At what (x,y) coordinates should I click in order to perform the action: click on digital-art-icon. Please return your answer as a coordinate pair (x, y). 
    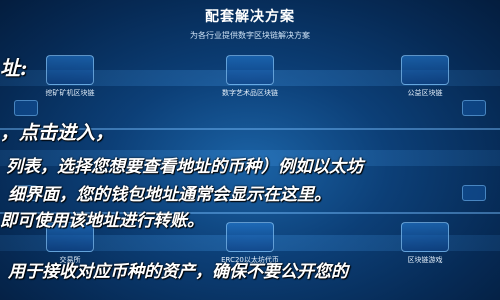
    Looking at the image, I should click on (250, 70).